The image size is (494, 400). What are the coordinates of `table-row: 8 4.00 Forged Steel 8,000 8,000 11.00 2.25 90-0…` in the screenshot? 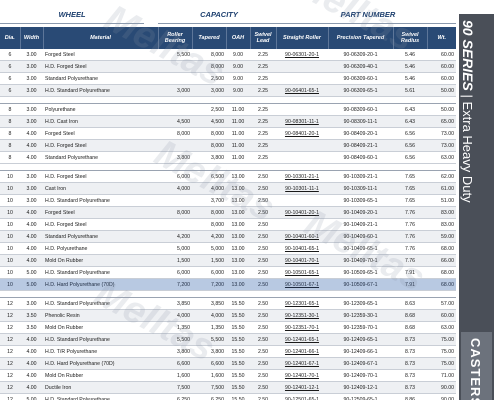 It's located at (228, 133).